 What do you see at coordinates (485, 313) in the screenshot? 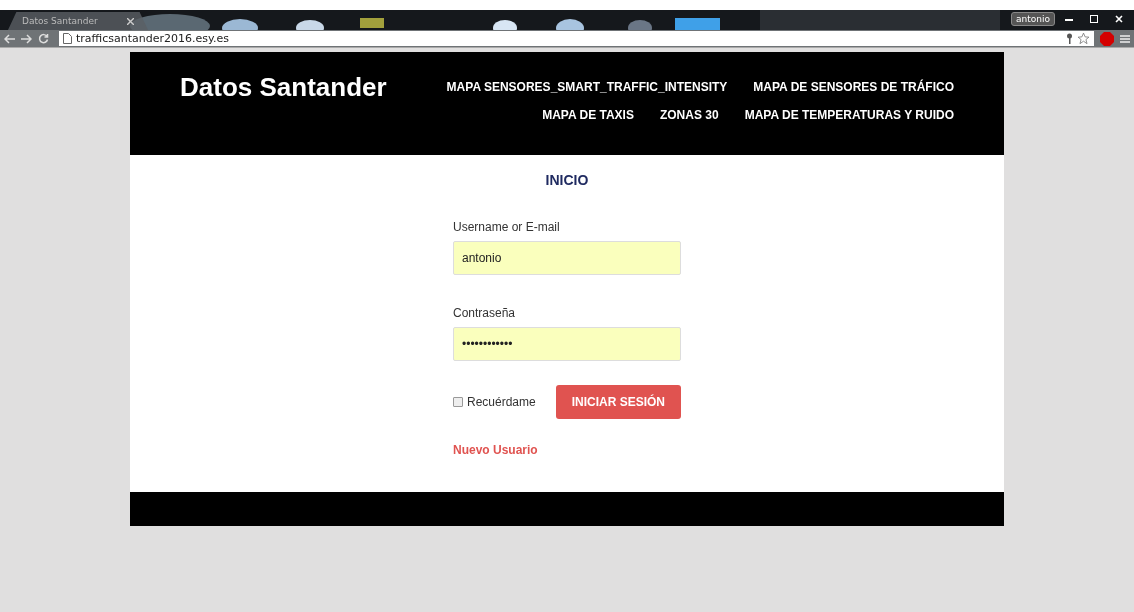
I see `field-label: Contraseña` at bounding box center [485, 313].